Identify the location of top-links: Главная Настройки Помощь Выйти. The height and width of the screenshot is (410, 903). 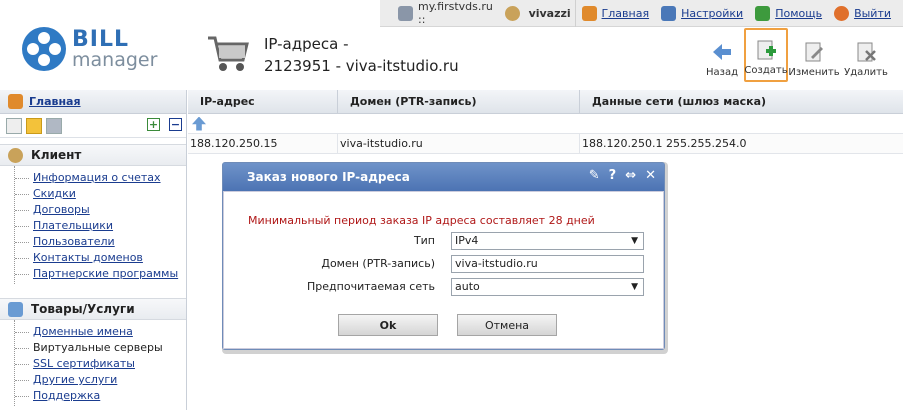
(742, 13).